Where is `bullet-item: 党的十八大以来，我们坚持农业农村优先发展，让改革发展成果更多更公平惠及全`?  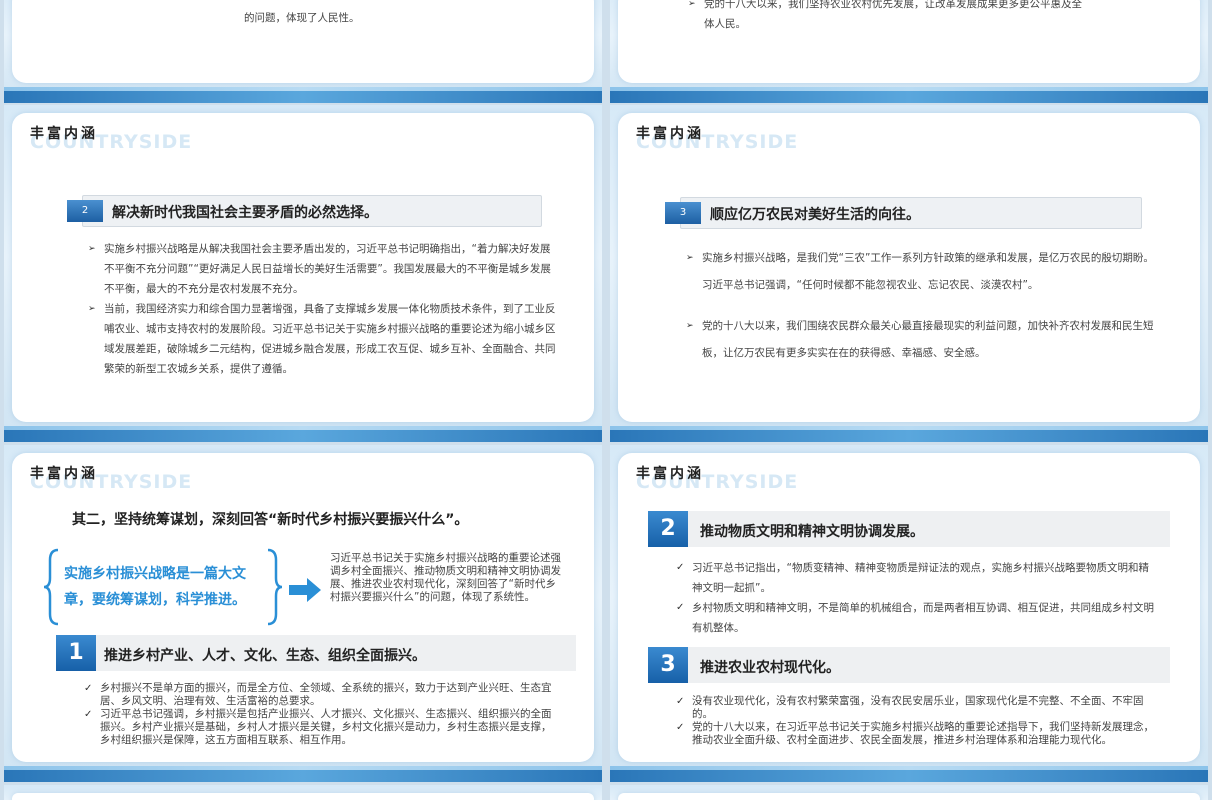 bullet-item: 党的十八大以来，我们坚持农业农村优先发展，让改革发展成果更多更公平惠及全 is located at coordinates (938, 7).